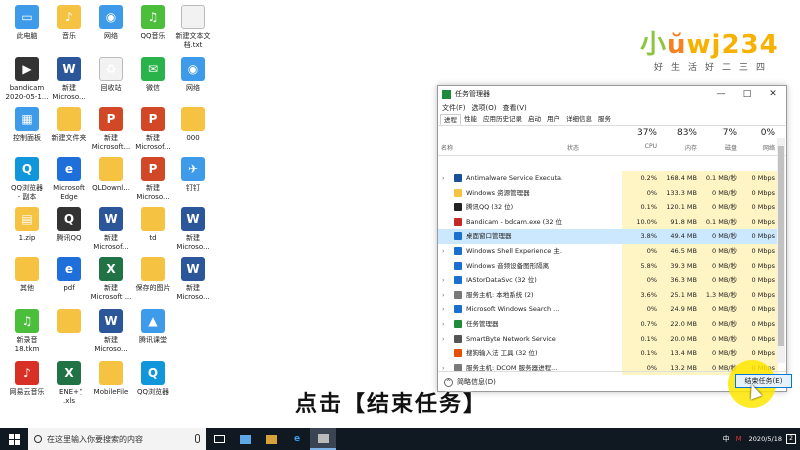 This screenshot has height=450, width=800. What do you see at coordinates (501, 280) in the screenshot?
I see `process-name: IAStorDataSvc (32 位)` at bounding box center [501, 280].